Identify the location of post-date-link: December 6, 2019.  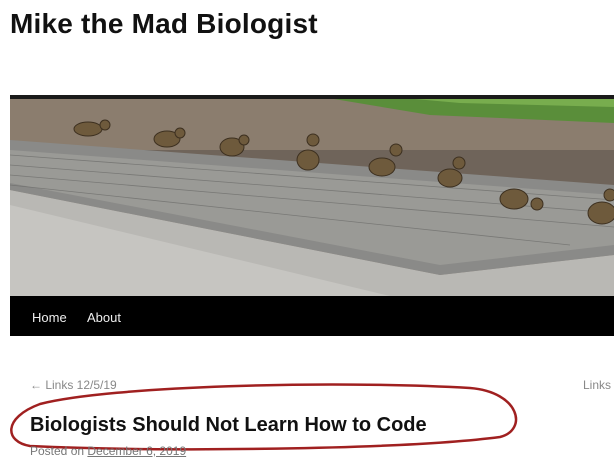
(136, 451).